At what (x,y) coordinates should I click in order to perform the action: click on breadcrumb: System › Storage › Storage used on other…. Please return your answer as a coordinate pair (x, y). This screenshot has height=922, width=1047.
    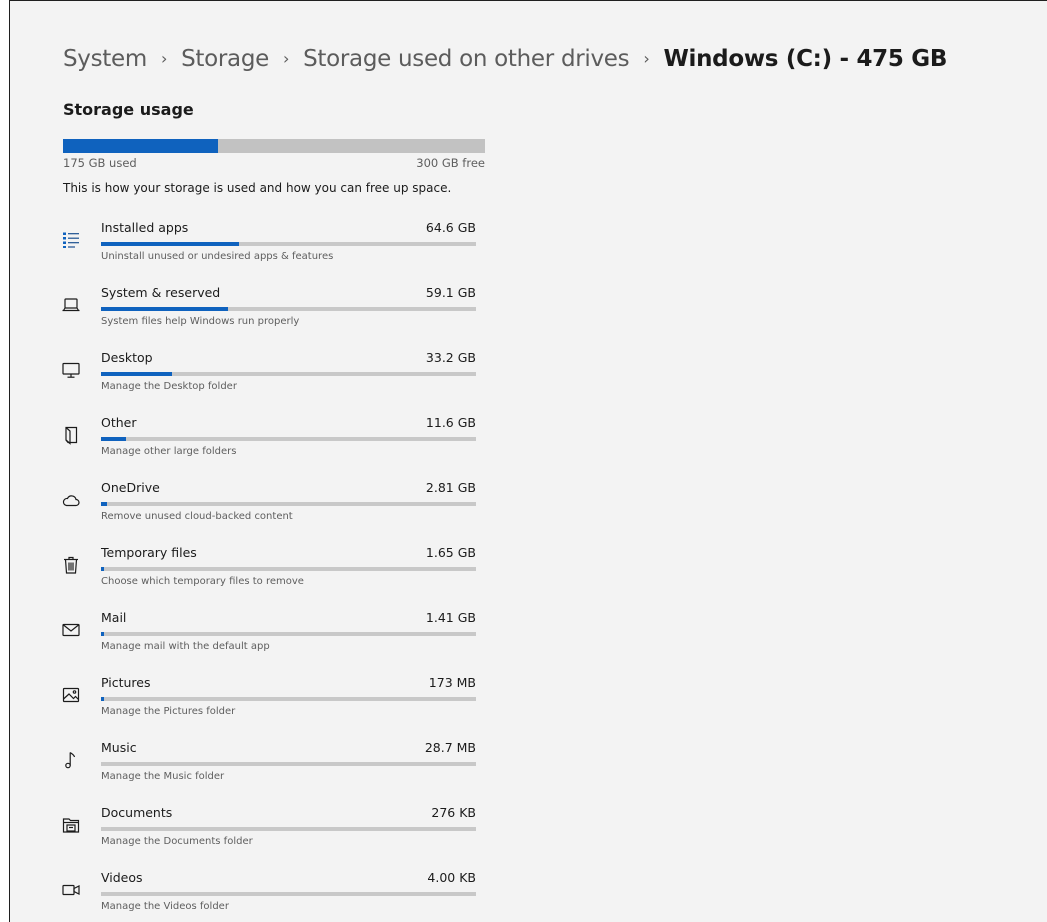
    Looking at the image, I should click on (505, 59).